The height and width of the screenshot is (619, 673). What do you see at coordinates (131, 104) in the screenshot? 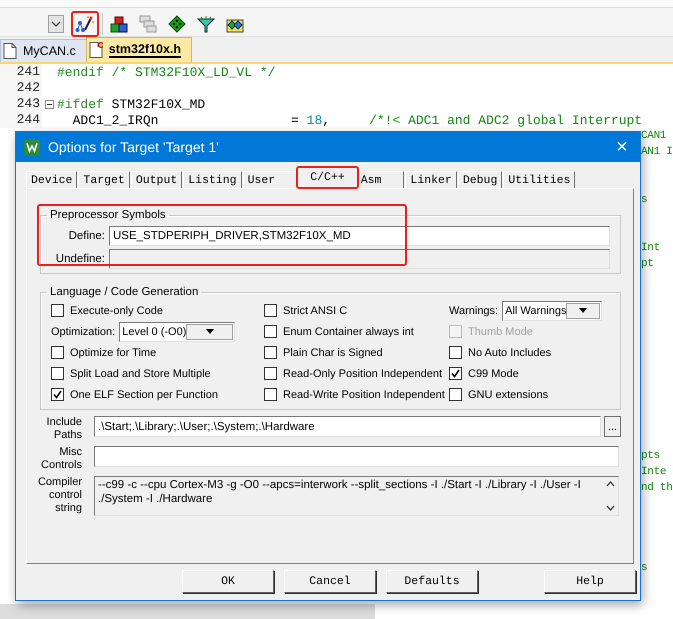
I see `code-line: #ifdef STM32F10X_MD` at bounding box center [131, 104].